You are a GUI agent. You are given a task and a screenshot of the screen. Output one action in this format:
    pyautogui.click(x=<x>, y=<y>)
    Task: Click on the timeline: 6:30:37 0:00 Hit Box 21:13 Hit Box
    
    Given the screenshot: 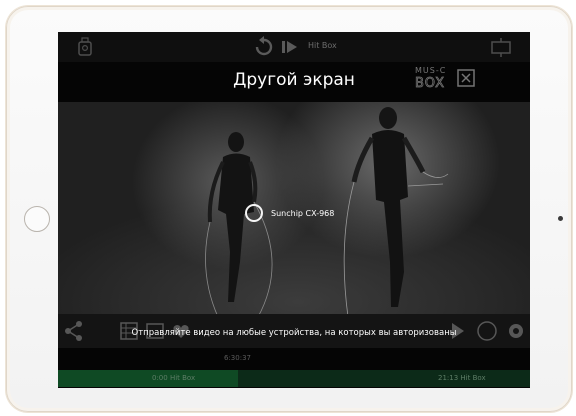 What is the action you would take?
    pyautogui.click(x=294, y=368)
    